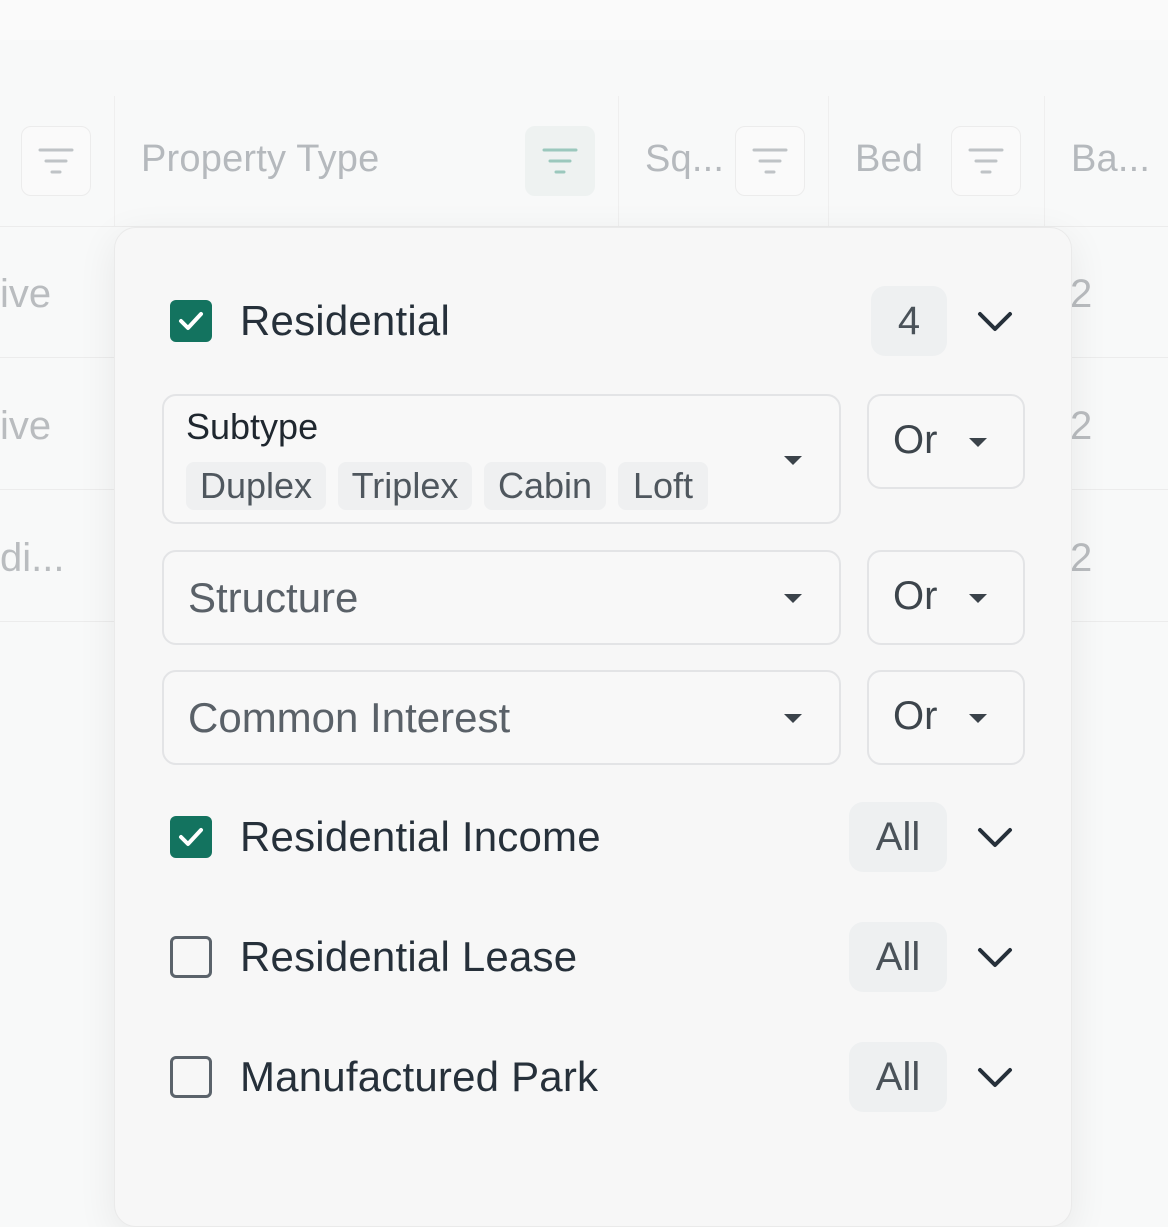  I want to click on structure-select: Structure, so click(501, 597).